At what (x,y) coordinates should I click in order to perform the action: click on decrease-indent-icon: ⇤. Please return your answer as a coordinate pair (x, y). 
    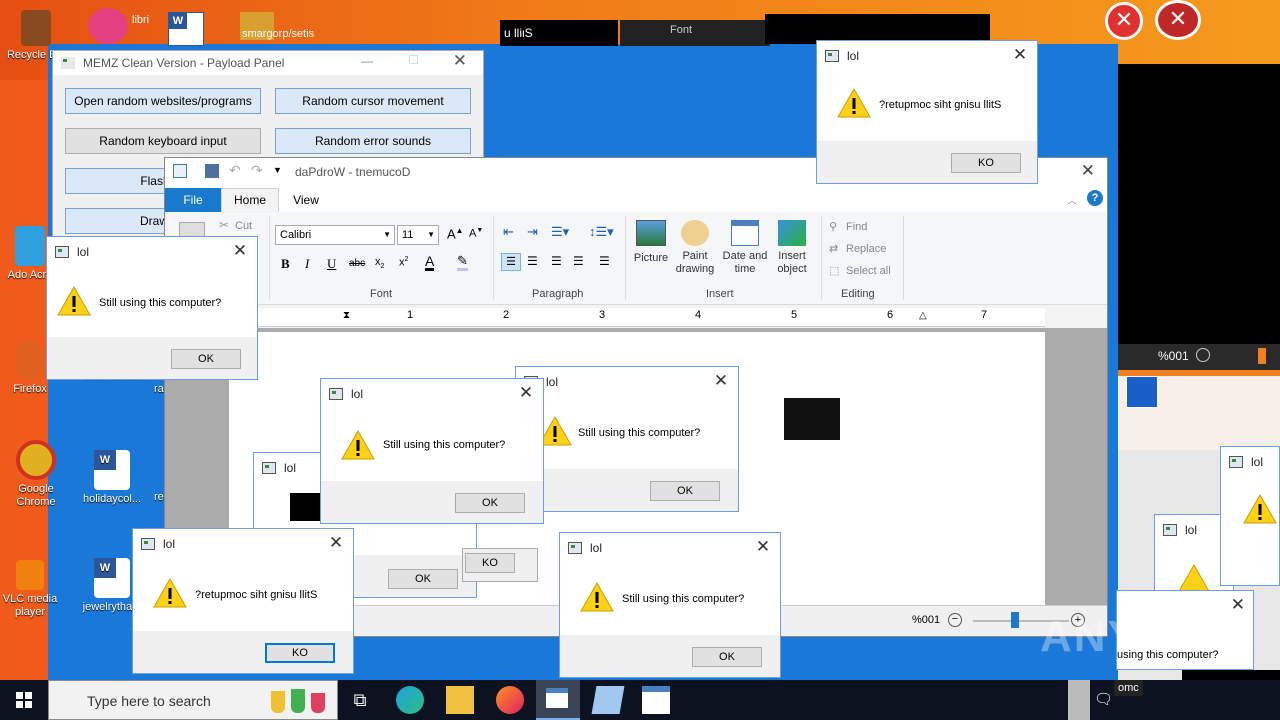
    Looking at the image, I should click on (508, 232).